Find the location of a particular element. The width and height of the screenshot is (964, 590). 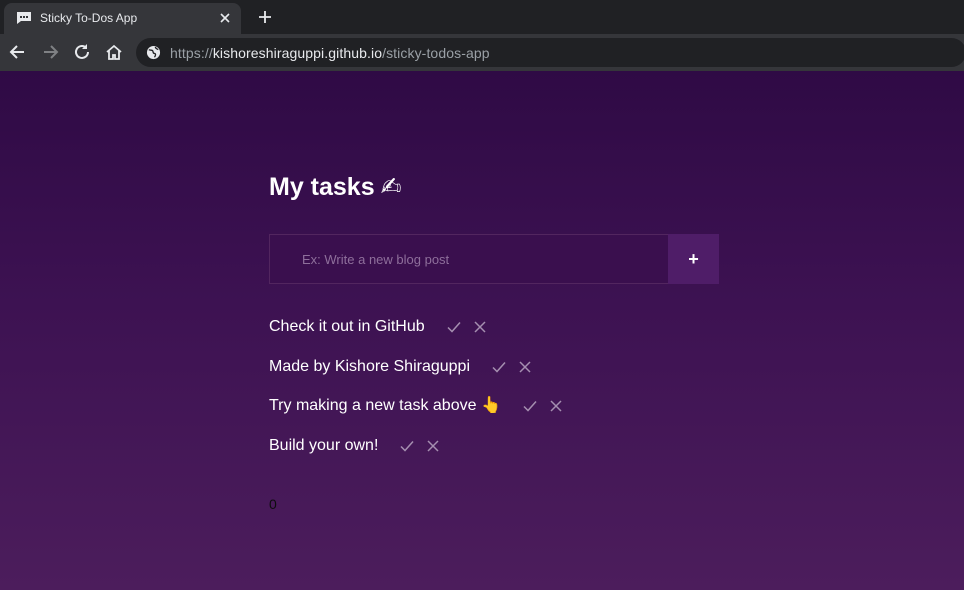

chat-bubble-icon is located at coordinates (24, 18).